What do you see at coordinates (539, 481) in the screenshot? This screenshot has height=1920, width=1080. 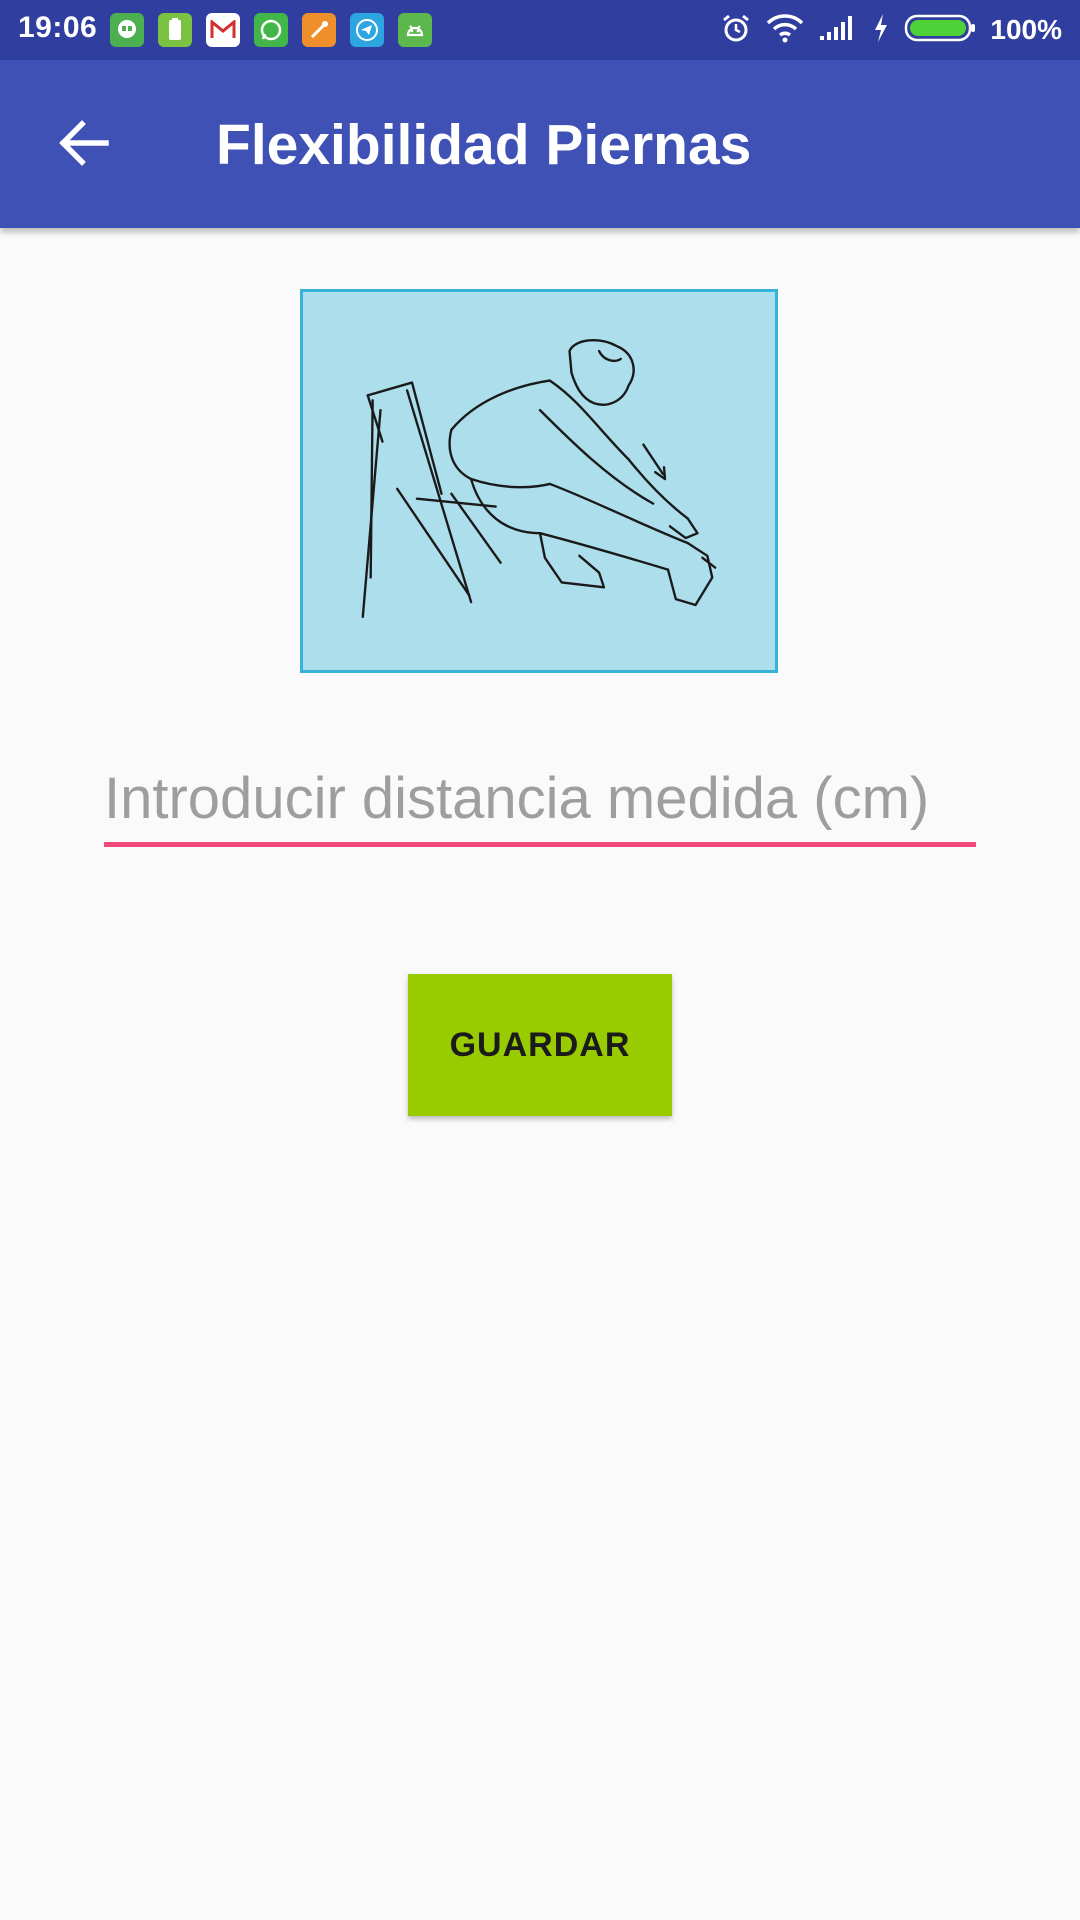 I see `exercise-illustration` at bounding box center [539, 481].